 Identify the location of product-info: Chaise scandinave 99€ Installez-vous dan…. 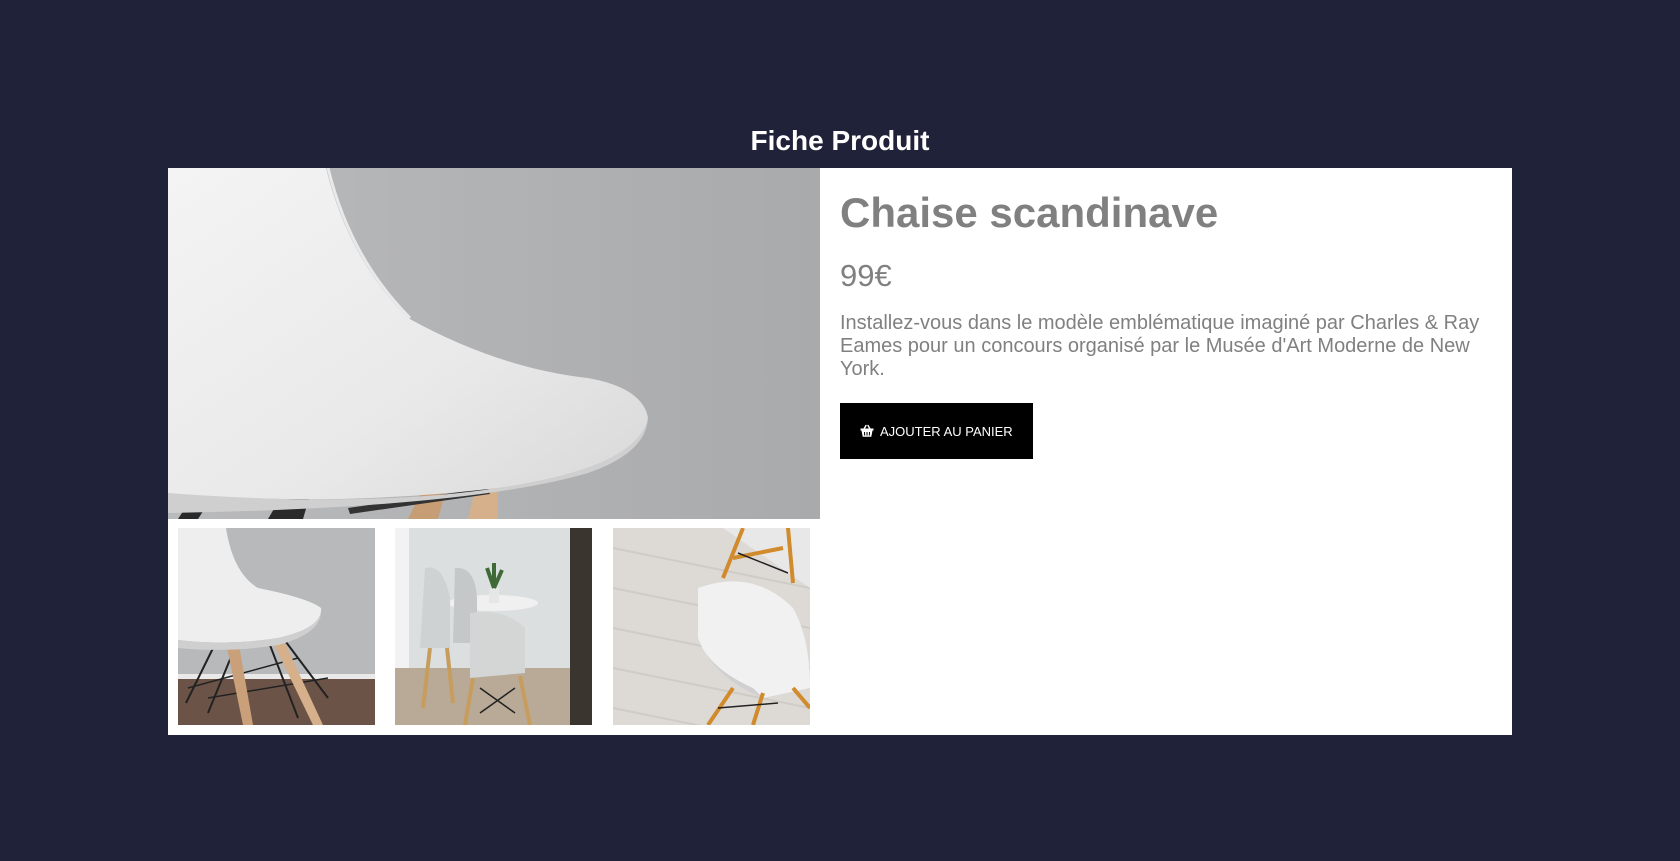
(1166, 313).